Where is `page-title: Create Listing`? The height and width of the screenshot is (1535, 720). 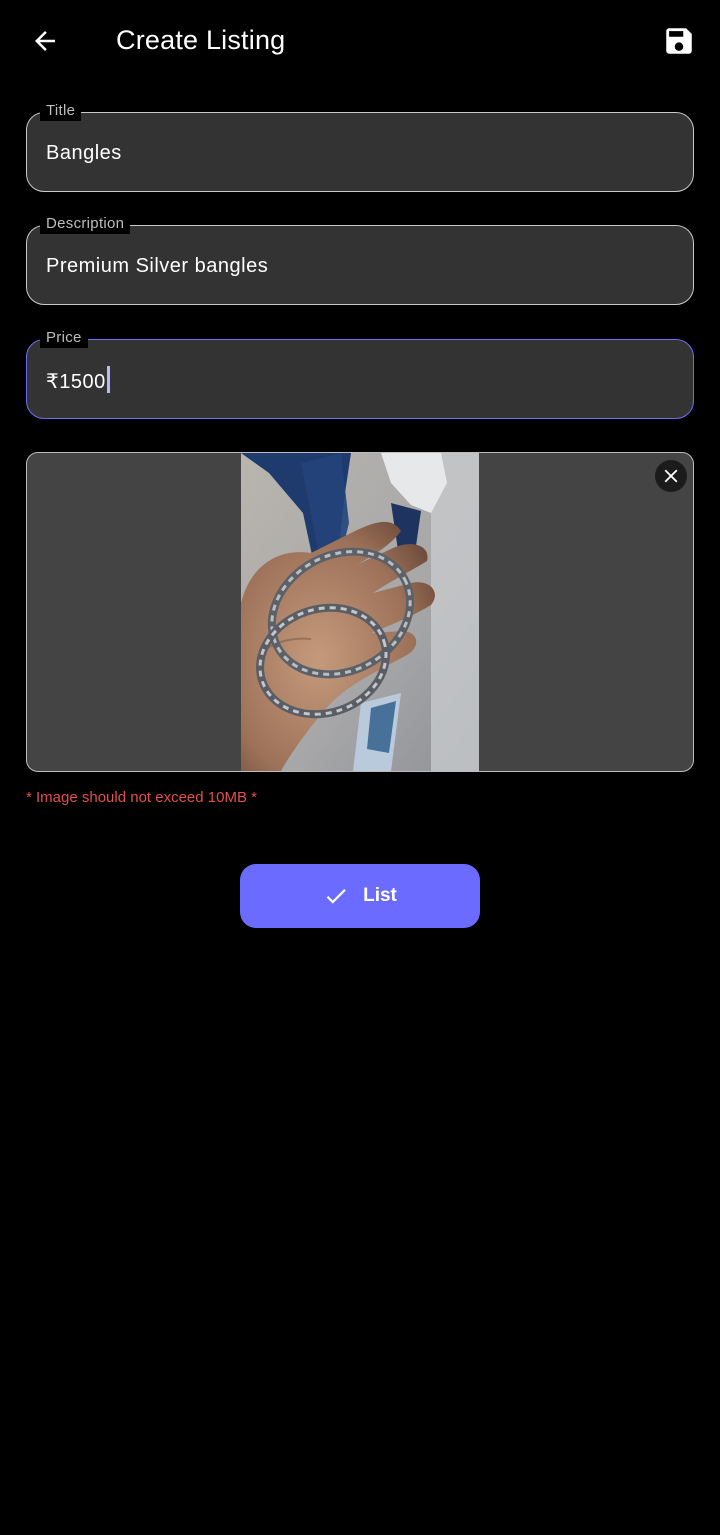 page-title: Create Listing is located at coordinates (201, 40).